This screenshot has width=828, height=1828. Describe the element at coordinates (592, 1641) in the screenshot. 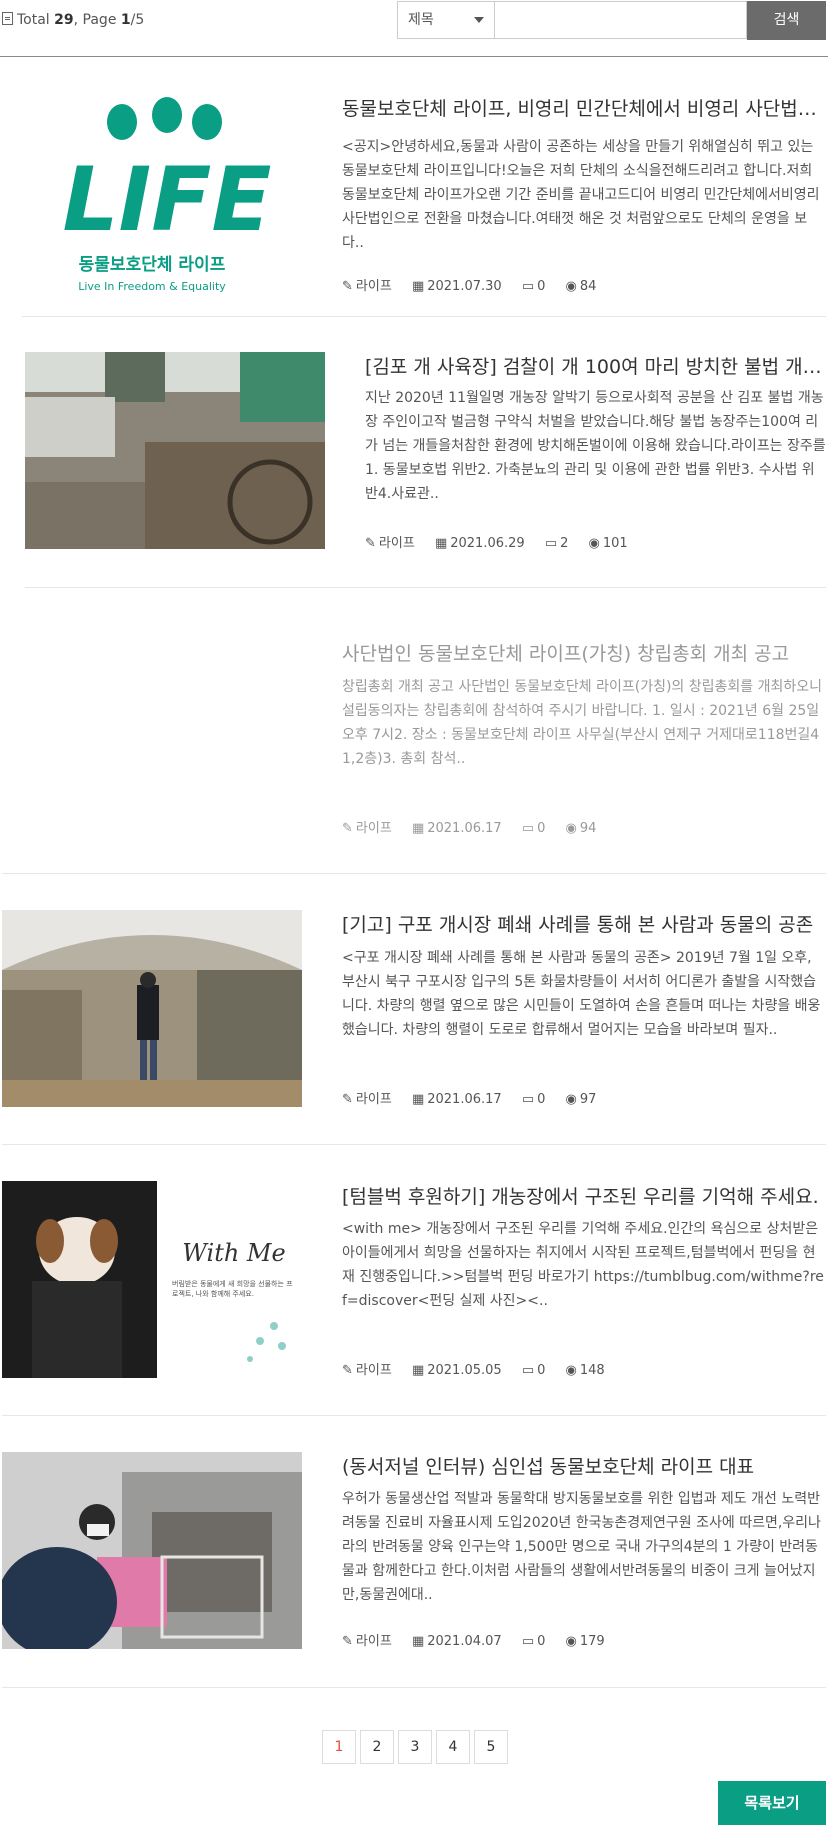

I see `view-count: 179` at that location.